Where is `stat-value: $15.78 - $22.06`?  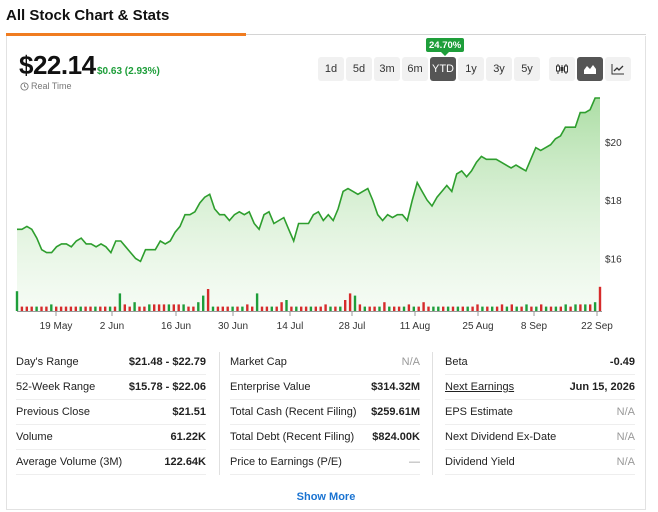 stat-value: $15.78 - $22.06 is located at coordinates (167, 387).